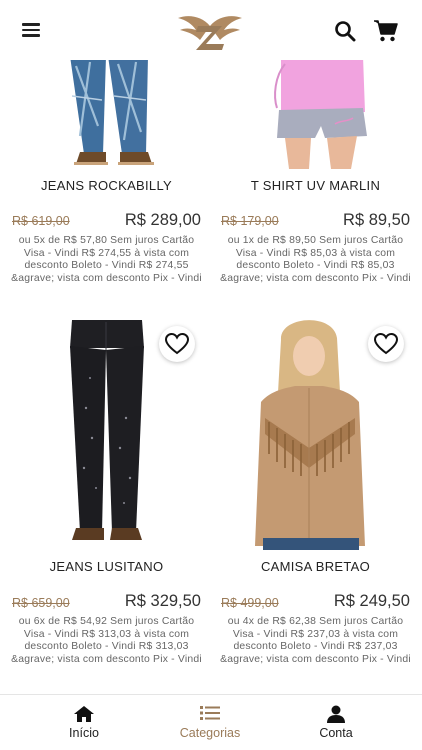 The width and height of the screenshot is (422, 750). What do you see at coordinates (84, 714) in the screenshot?
I see `home-icon` at bounding box center [84, 714].